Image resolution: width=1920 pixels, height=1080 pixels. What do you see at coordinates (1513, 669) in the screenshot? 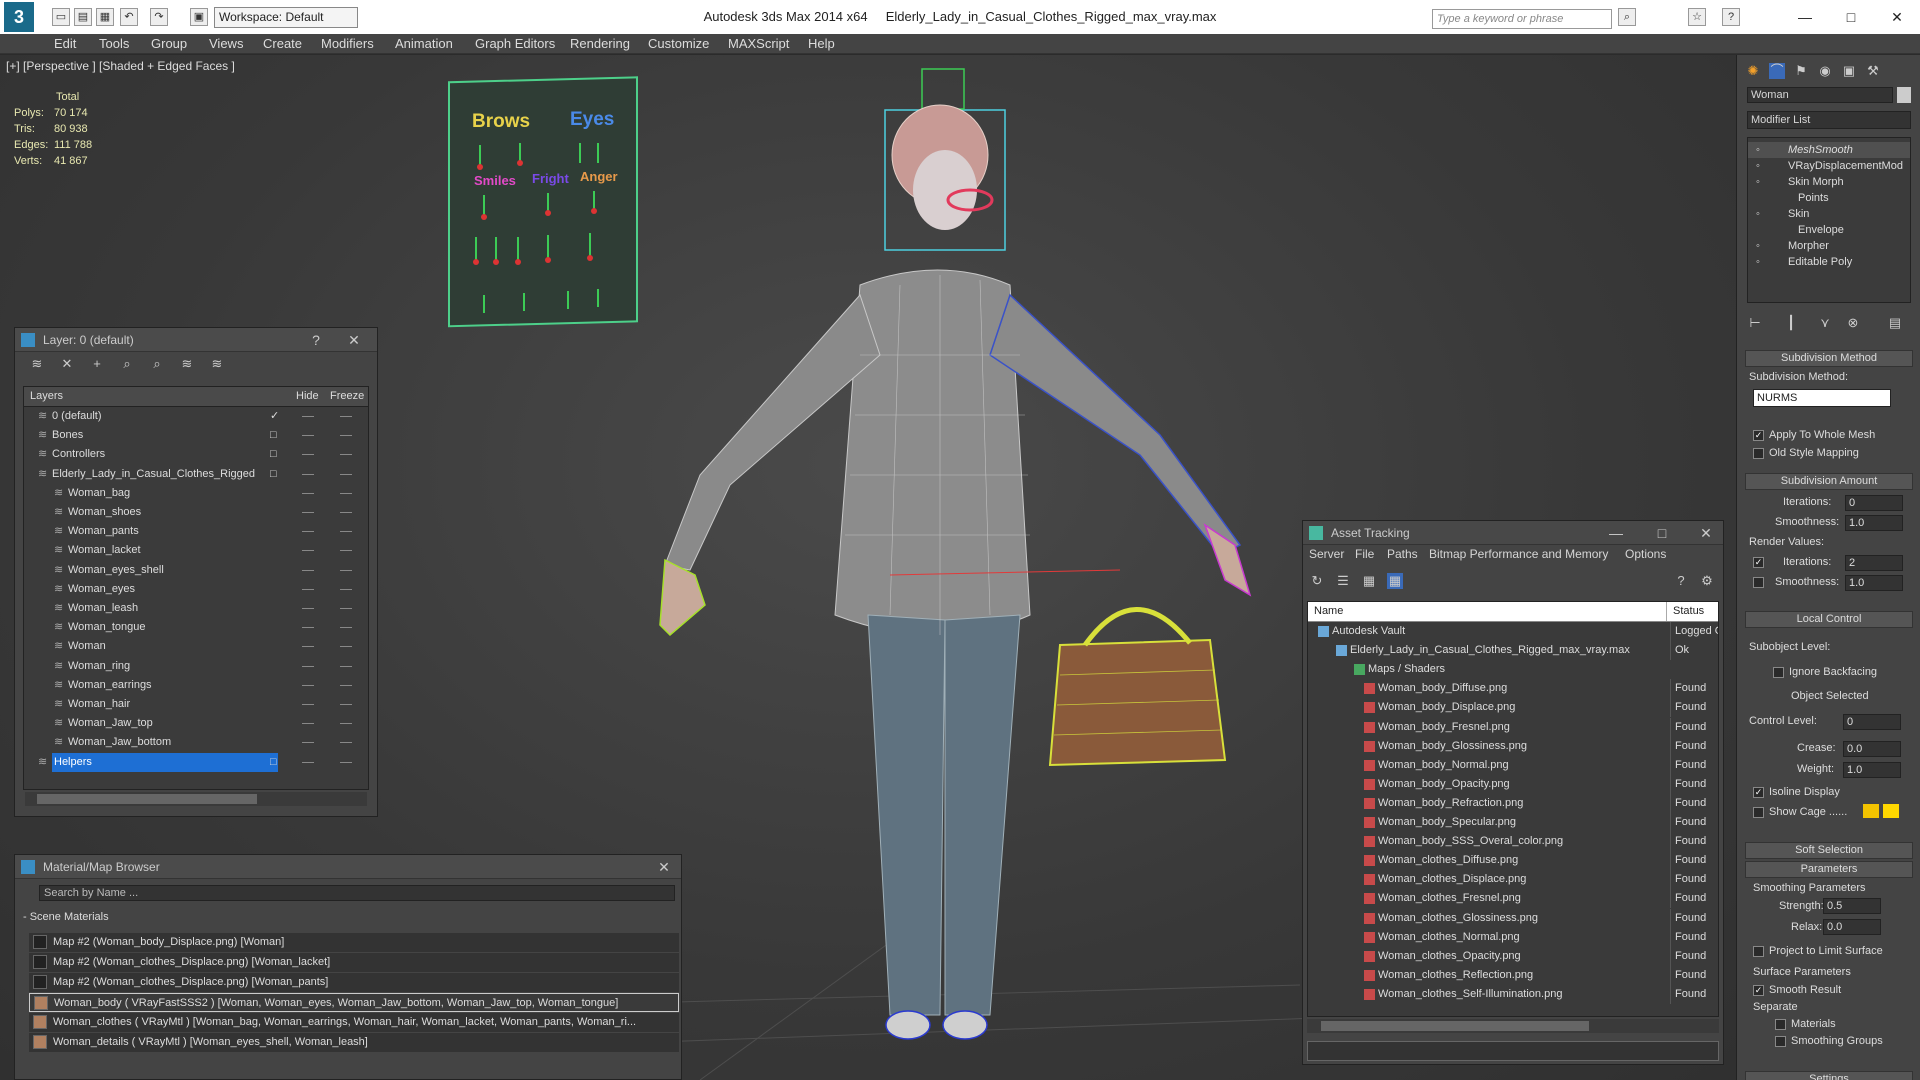
I see `asset-row: Maps / Shaders` at bounding box center [1513, 669].